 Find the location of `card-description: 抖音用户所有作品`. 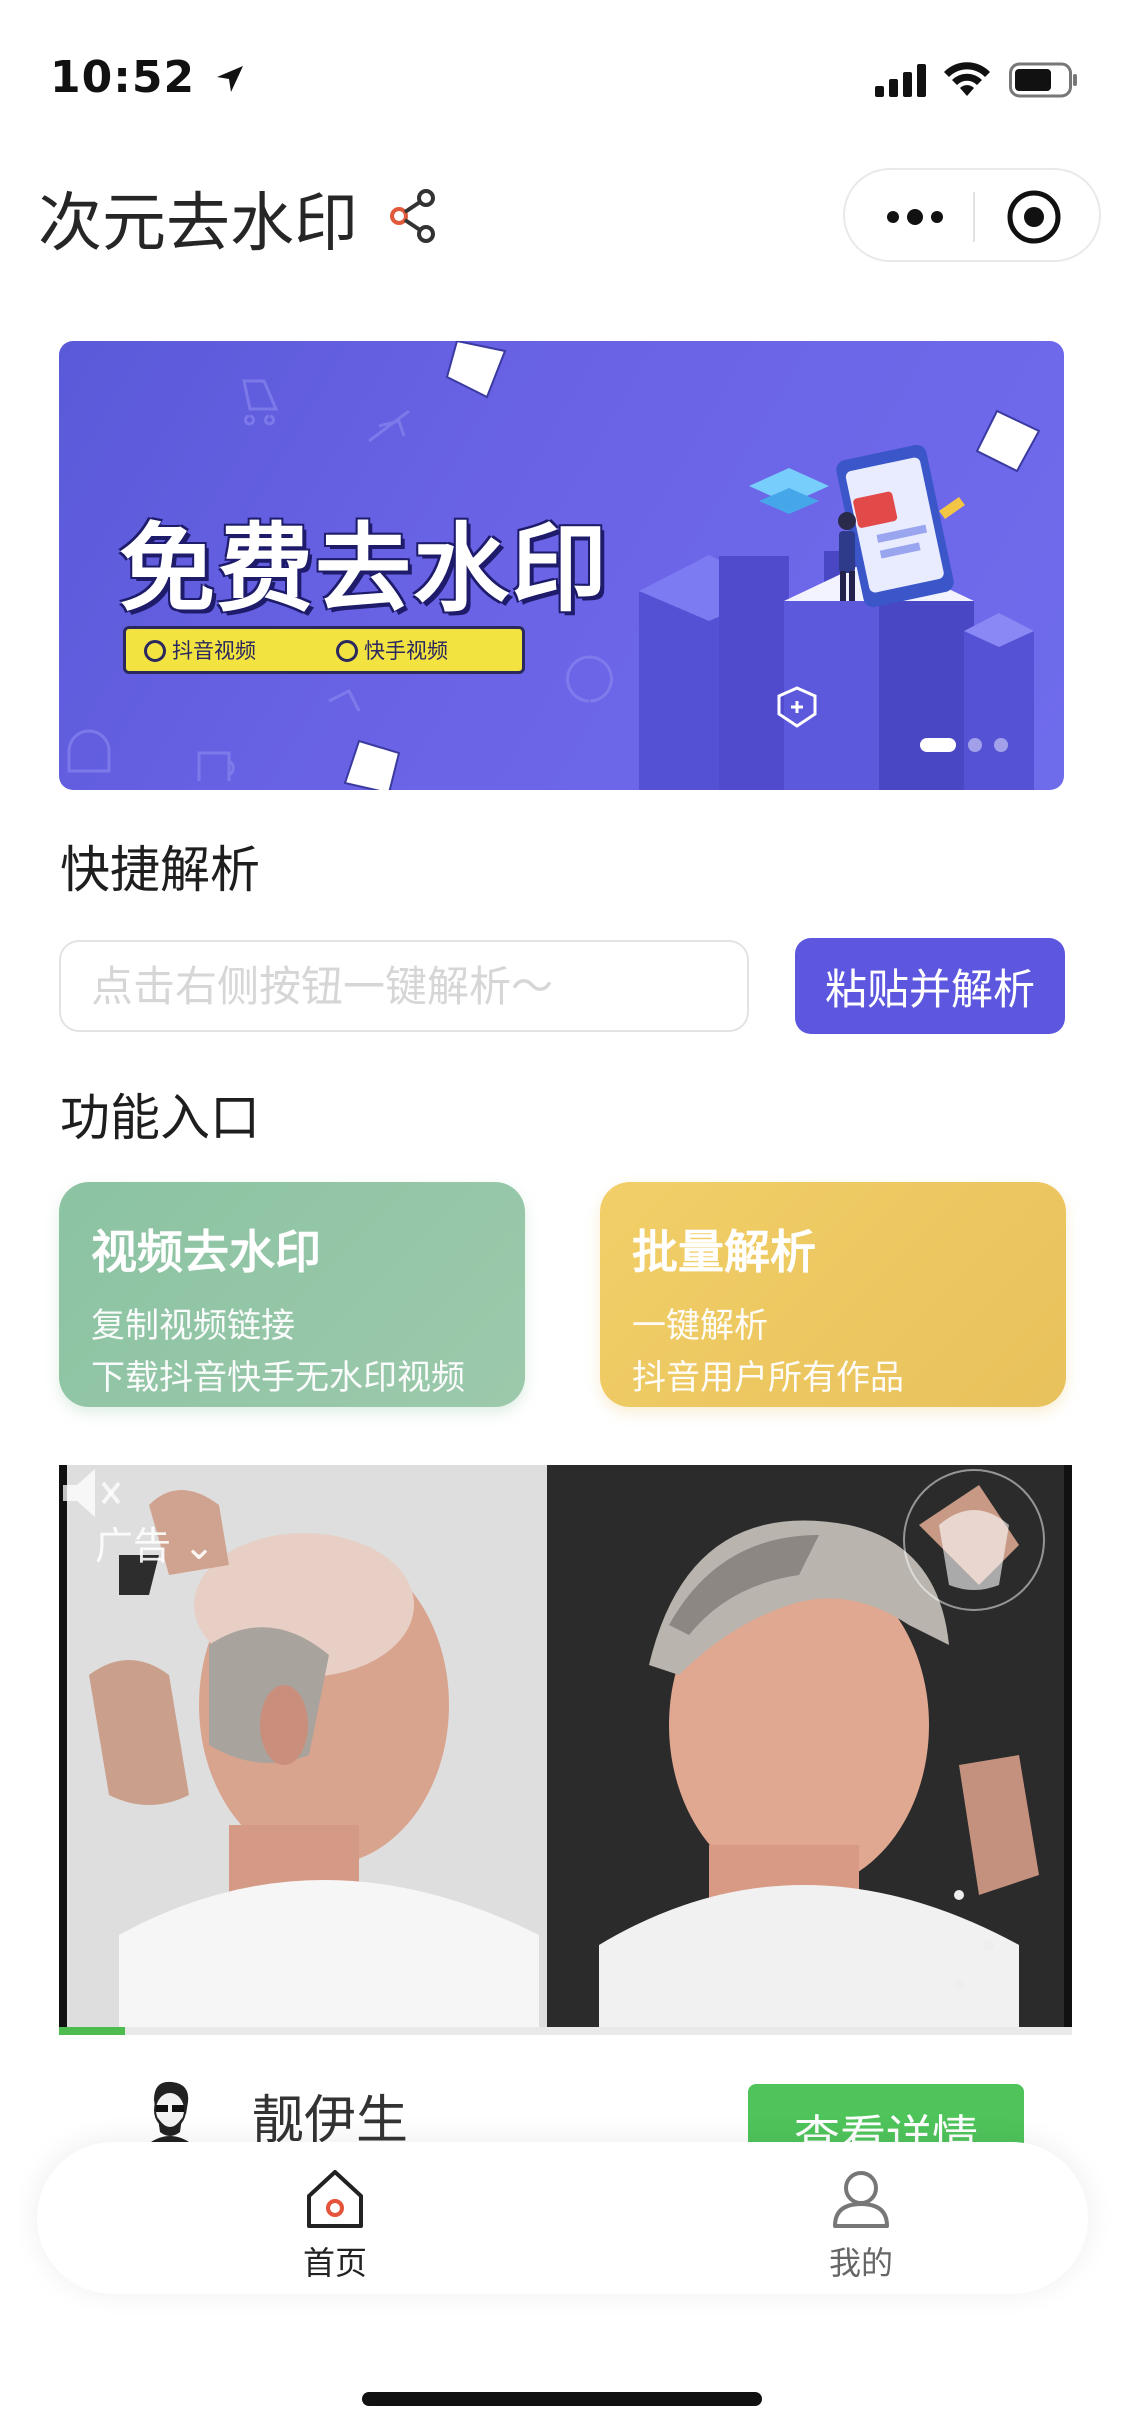

card-description: 抖音用户所有作品 is located at coordinates (768, 1378).